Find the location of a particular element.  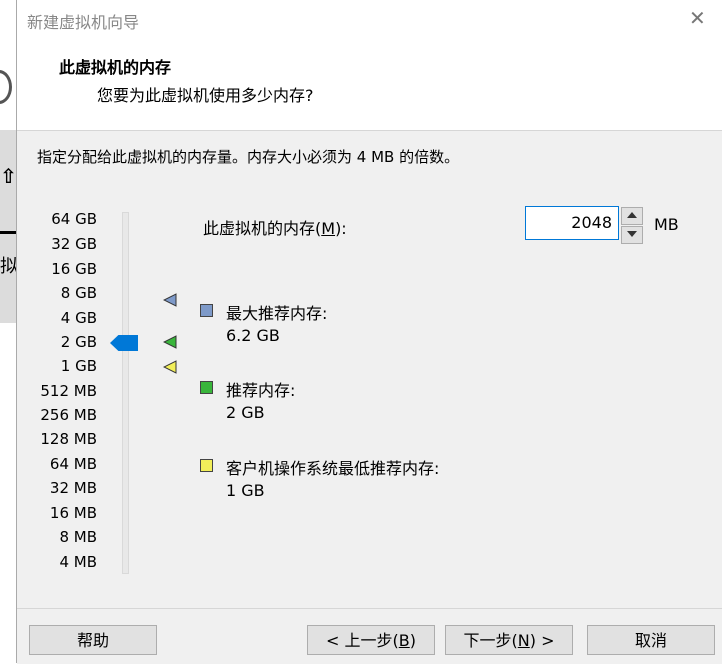

close-icon: ✕ is located at coordinates (697, 18).